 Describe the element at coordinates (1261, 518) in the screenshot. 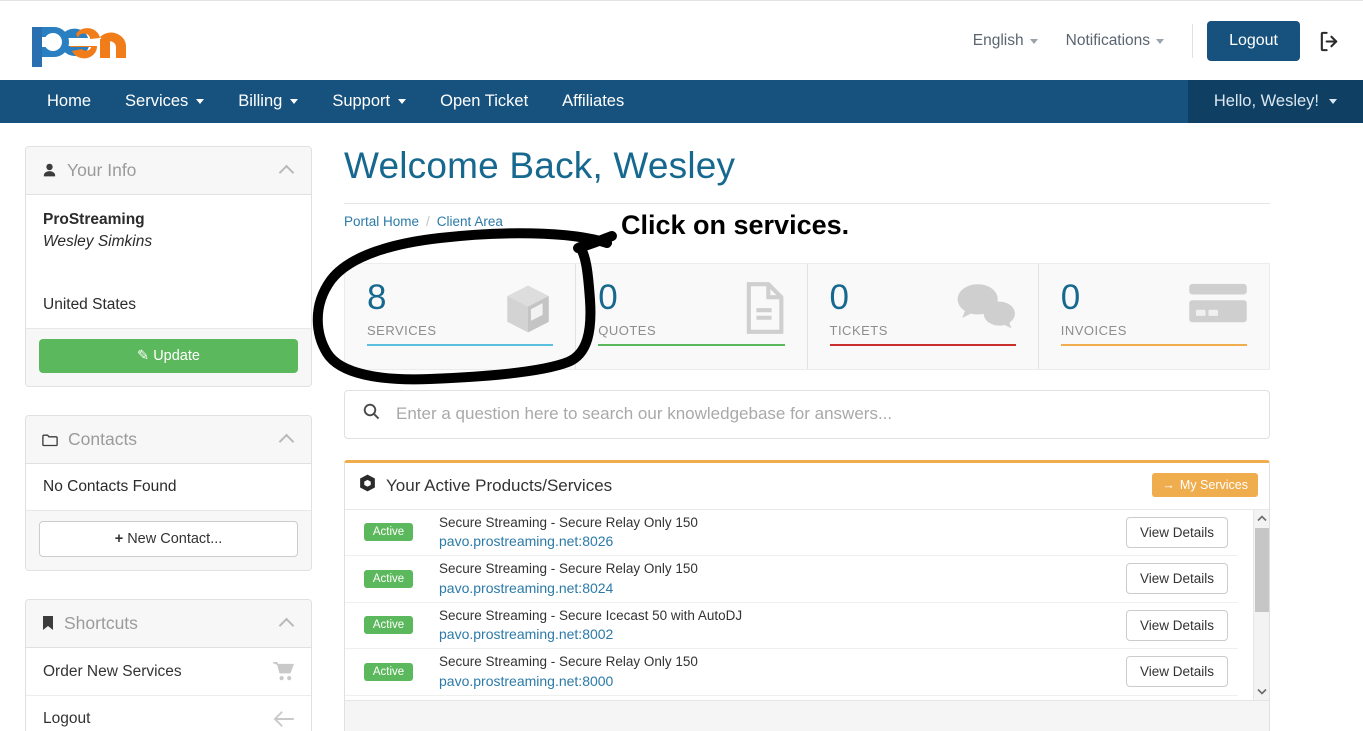

I see `scroll-up-icon` at that location.